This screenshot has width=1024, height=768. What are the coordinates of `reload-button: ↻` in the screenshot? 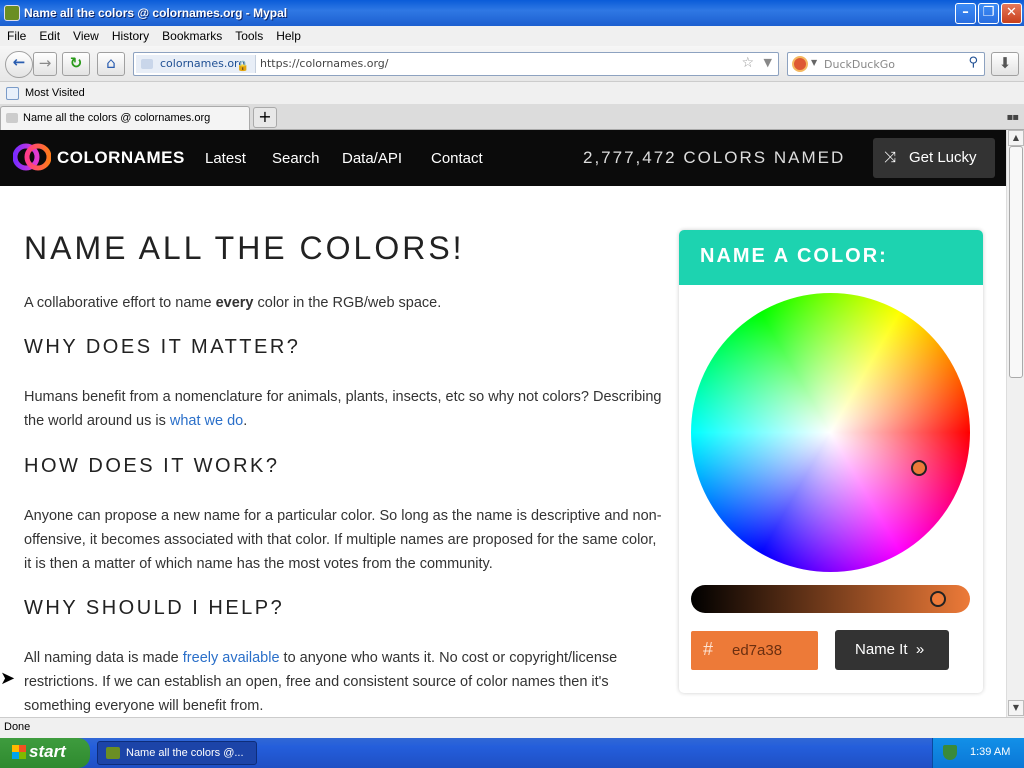 It's located at (76, 64).